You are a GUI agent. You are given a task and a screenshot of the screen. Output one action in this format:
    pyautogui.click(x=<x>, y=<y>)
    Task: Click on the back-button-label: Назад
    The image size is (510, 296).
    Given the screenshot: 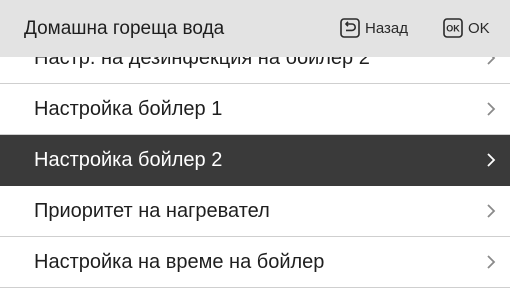 What is the action you would take?
    pyautogui.click(x=386, y=28)
    